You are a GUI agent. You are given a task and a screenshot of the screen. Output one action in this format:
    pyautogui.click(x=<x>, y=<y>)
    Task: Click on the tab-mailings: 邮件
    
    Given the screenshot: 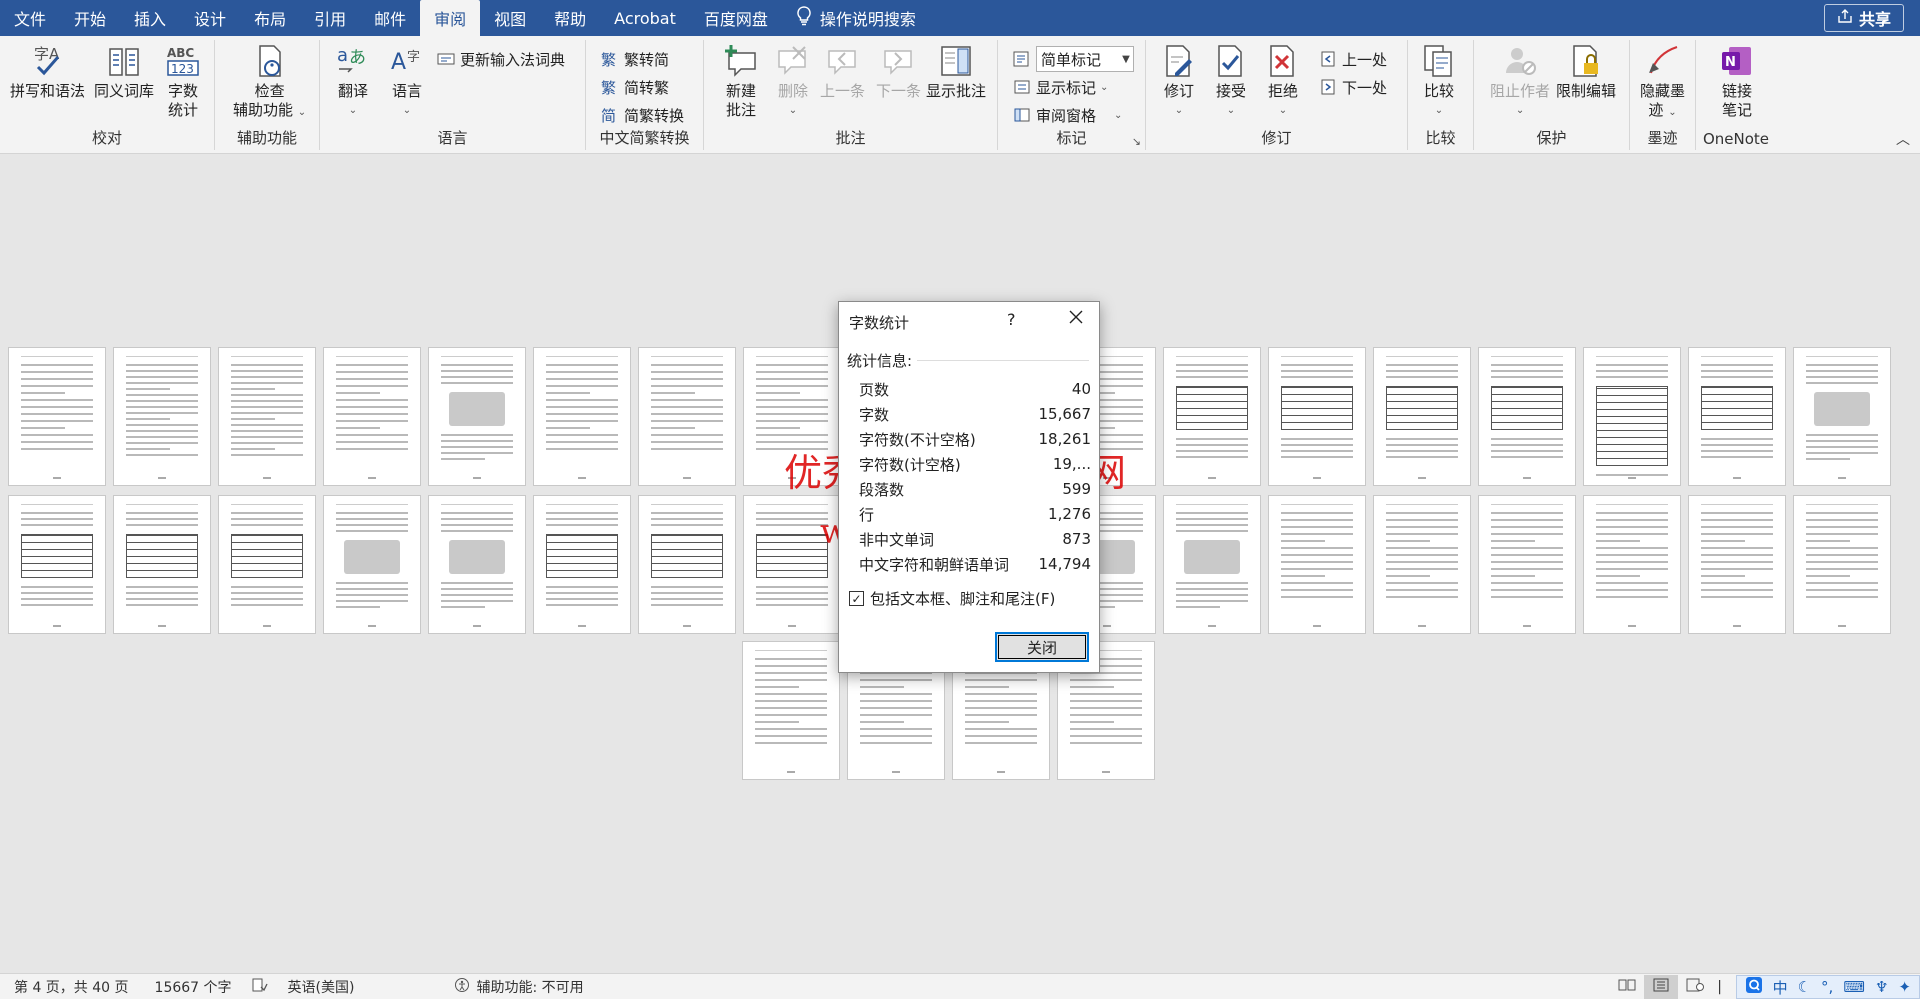 What is the action you would take?
    pyautogui.click(x=390, y=18)
    